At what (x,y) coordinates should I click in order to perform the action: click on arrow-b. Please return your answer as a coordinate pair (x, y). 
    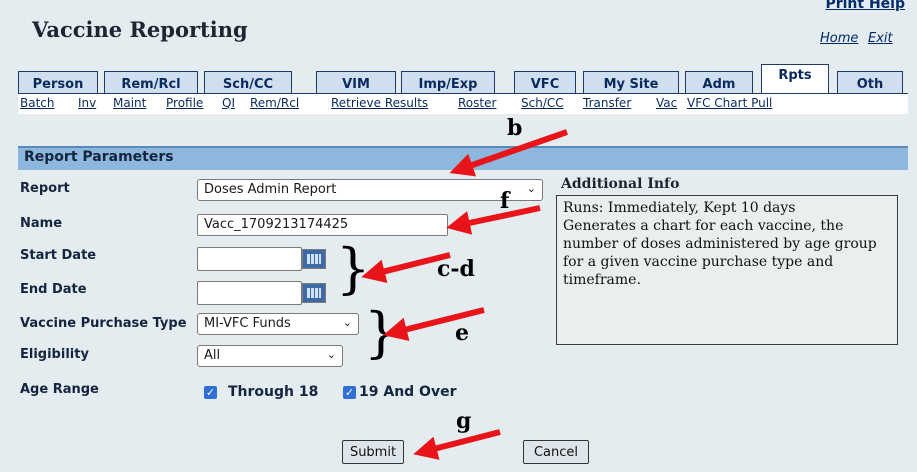
    Looking at the image, I should click on (508, 153).